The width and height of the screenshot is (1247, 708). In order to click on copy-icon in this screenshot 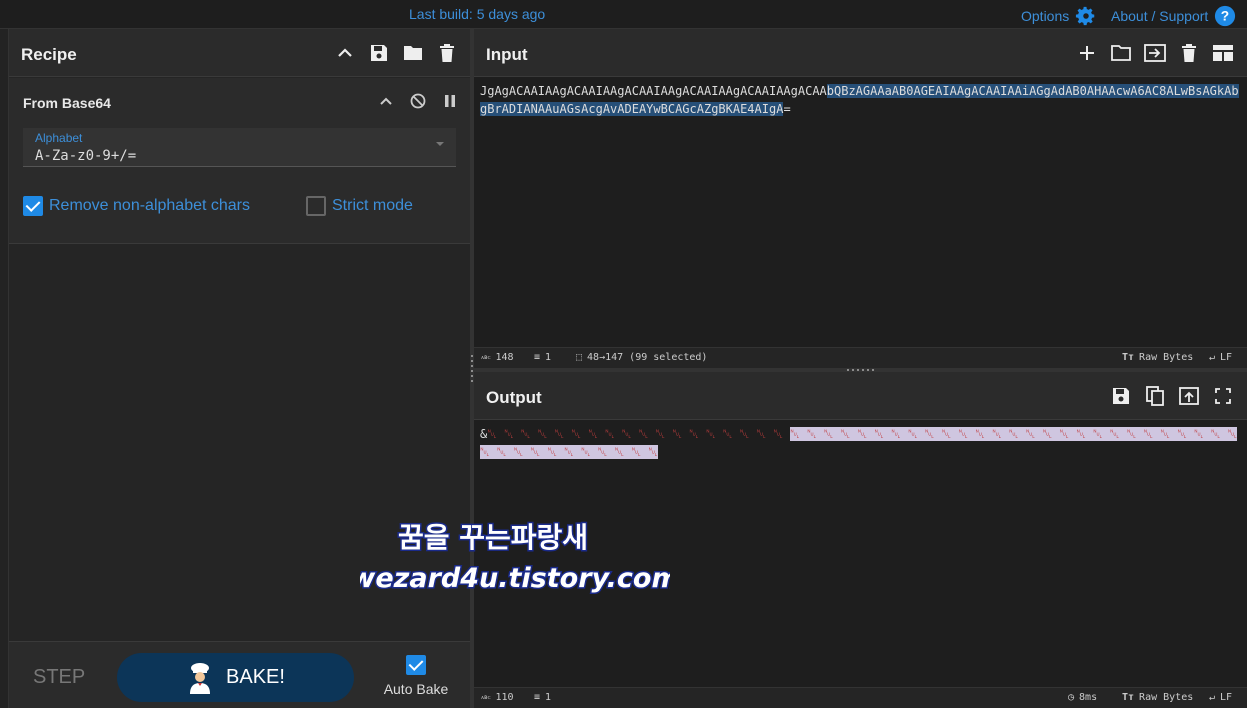, I will do `click(1155, 396)`.